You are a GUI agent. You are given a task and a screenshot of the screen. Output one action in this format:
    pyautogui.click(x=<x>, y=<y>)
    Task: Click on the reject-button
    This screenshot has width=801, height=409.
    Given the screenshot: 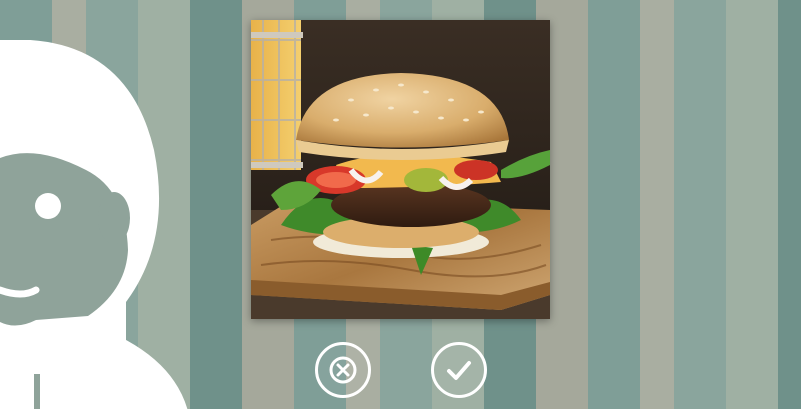 What is the action you would take?
    pyautogui.click(x=343, y=370)
    